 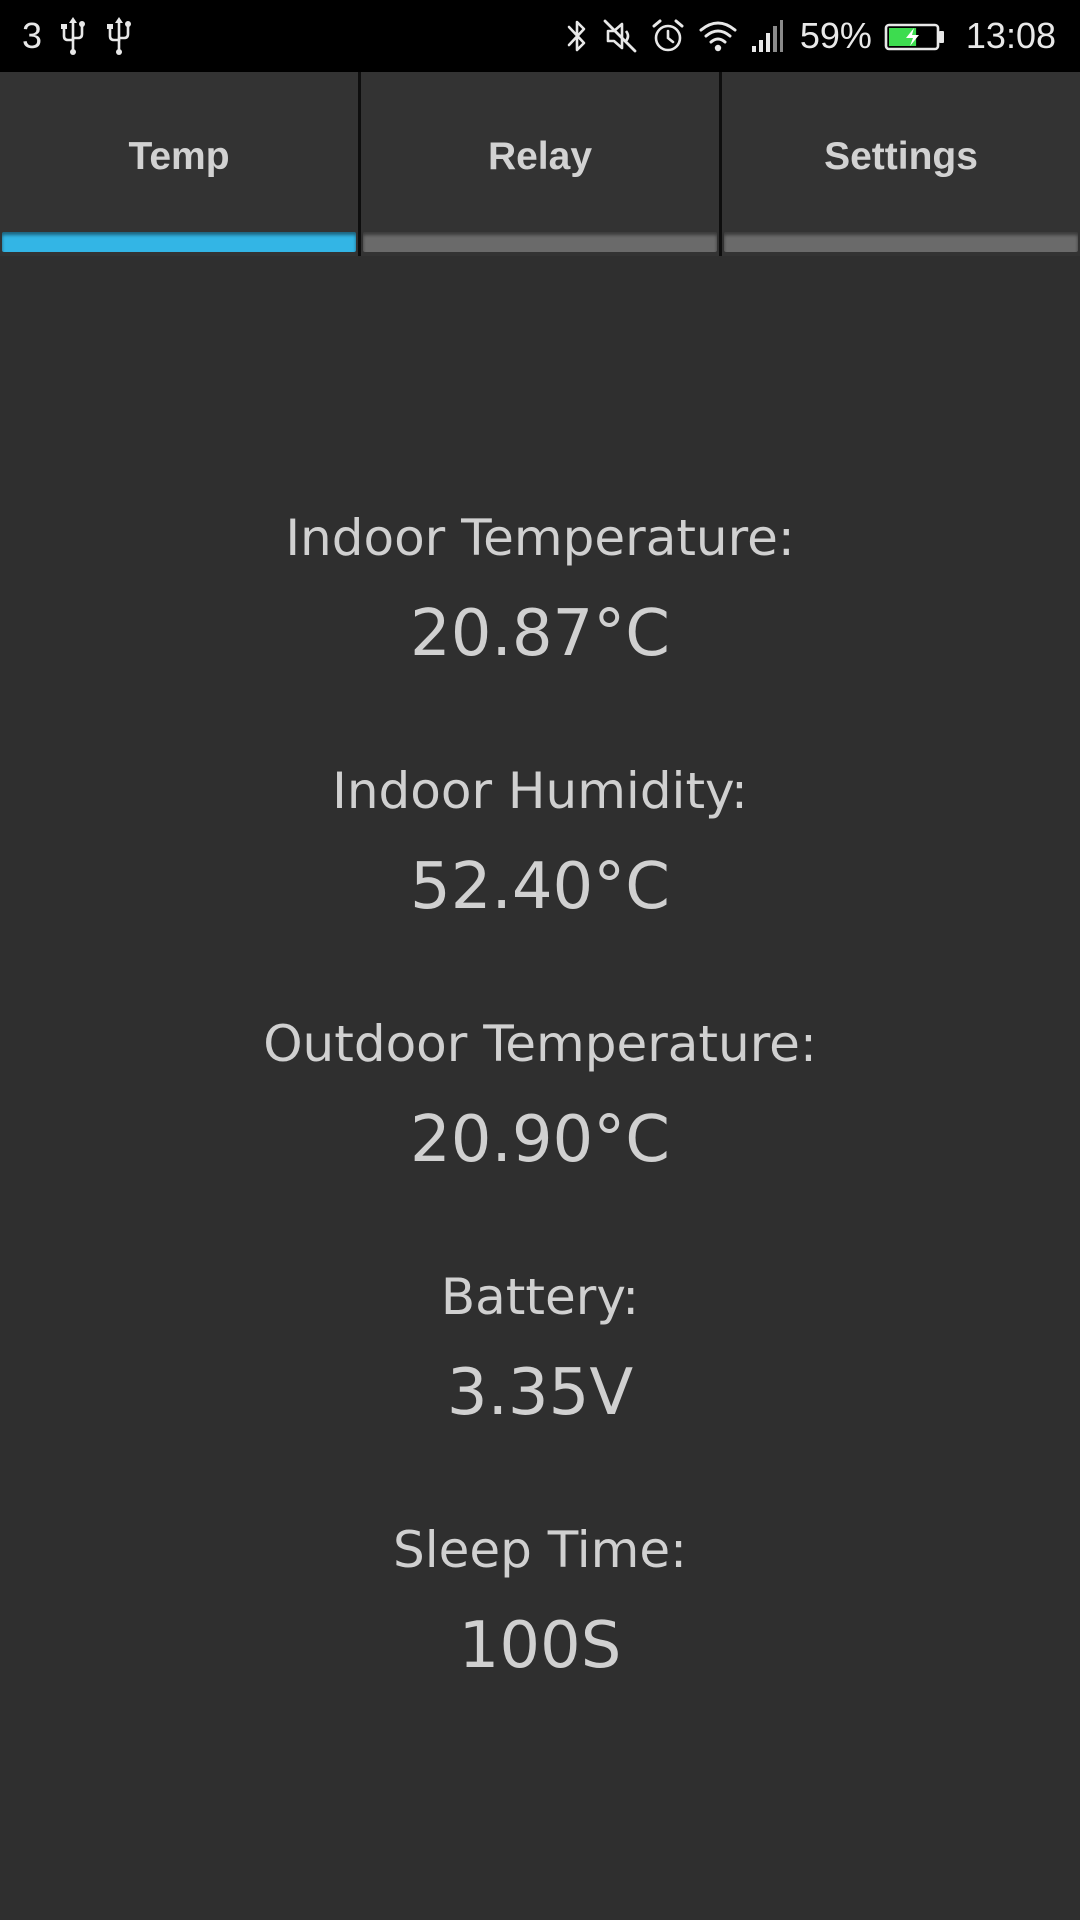 I want to click on status-bar-left: 3, so click(x=78, y=36).